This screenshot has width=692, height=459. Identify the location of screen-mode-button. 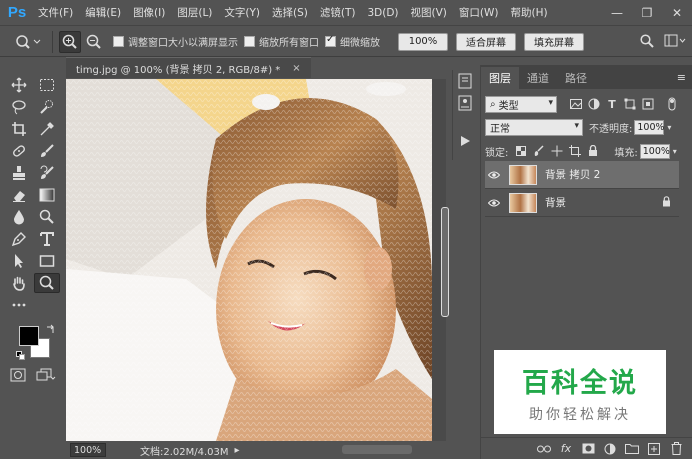
(46, 376).